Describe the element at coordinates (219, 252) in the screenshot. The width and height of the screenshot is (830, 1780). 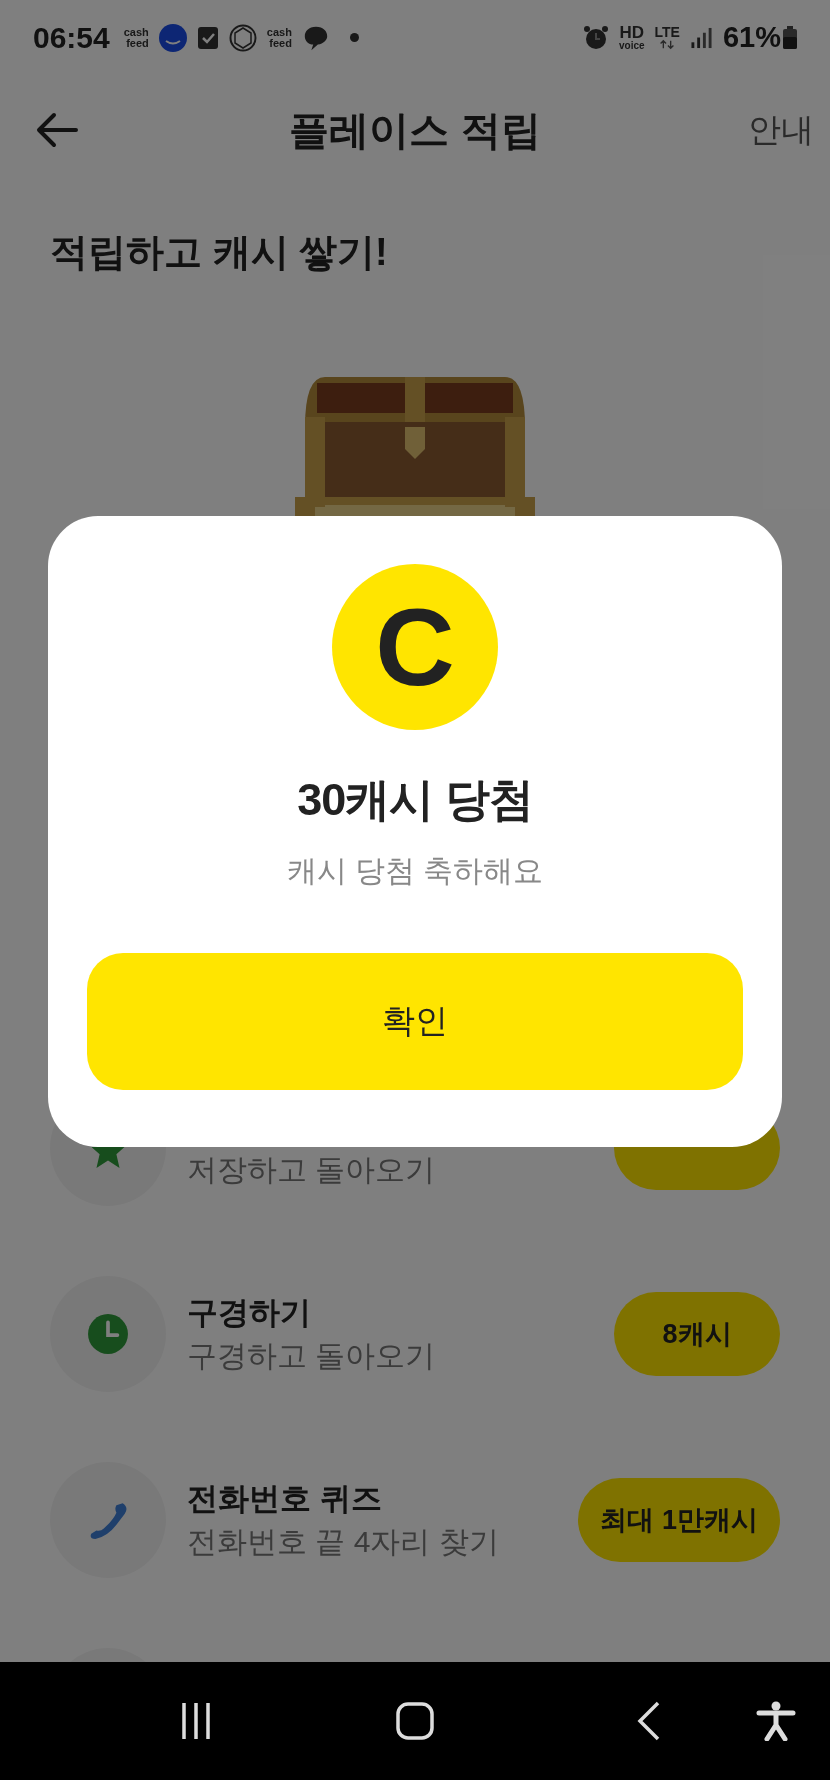
I see `section-heading: 적립하고 캐시 쌓기!` at that location.